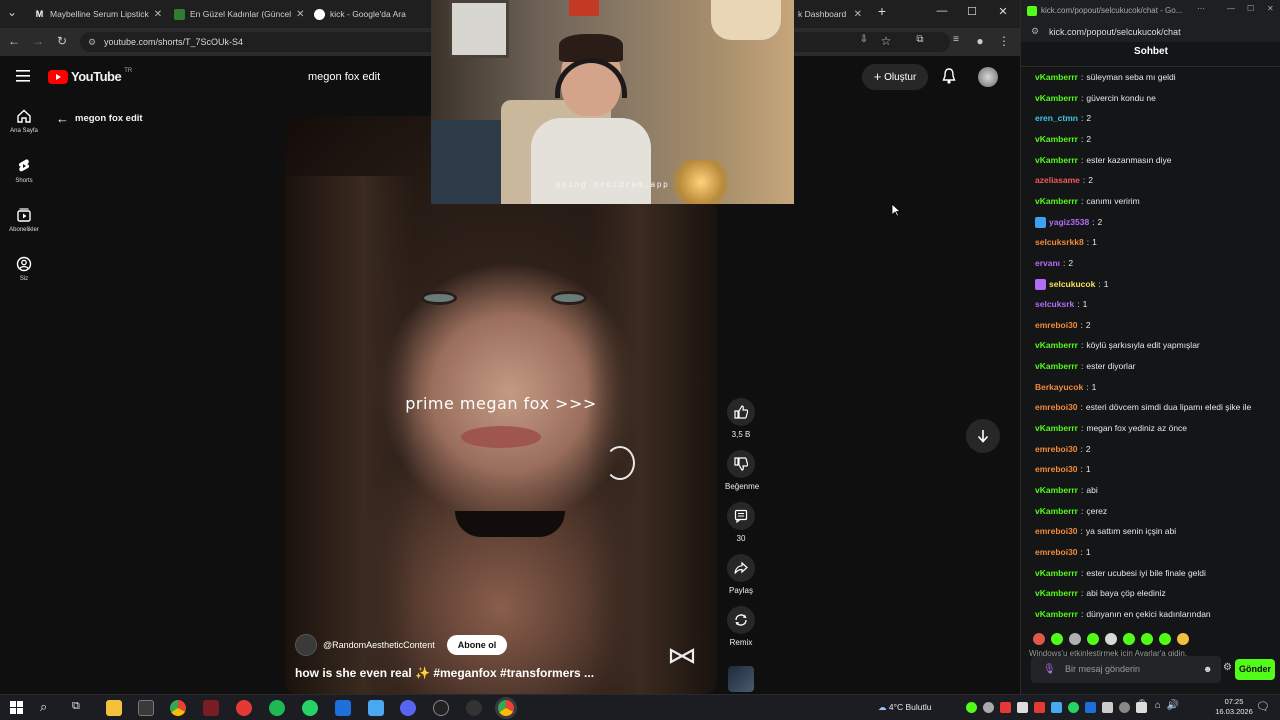  Describe the element at coordinates (1059, 387) in the screenshot. I see `chat-username: Berkayucok` at that location.